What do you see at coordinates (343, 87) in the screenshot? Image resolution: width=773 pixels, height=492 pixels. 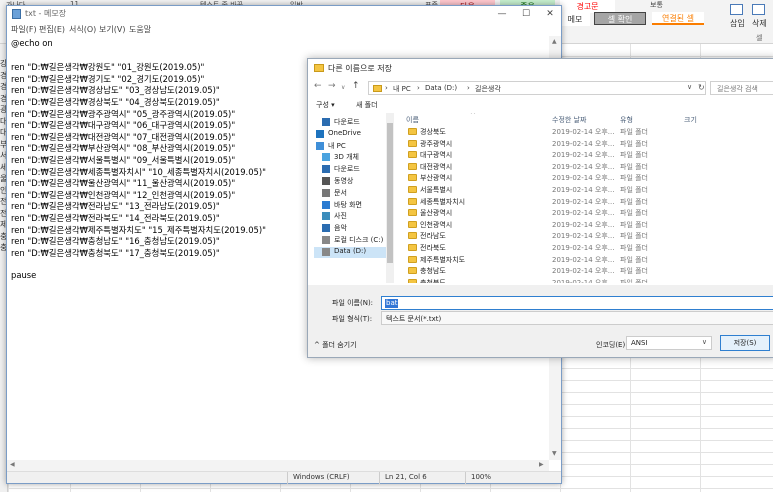 I see `recent-dropdown-icon: ∨` at bounding box center [343, 87].